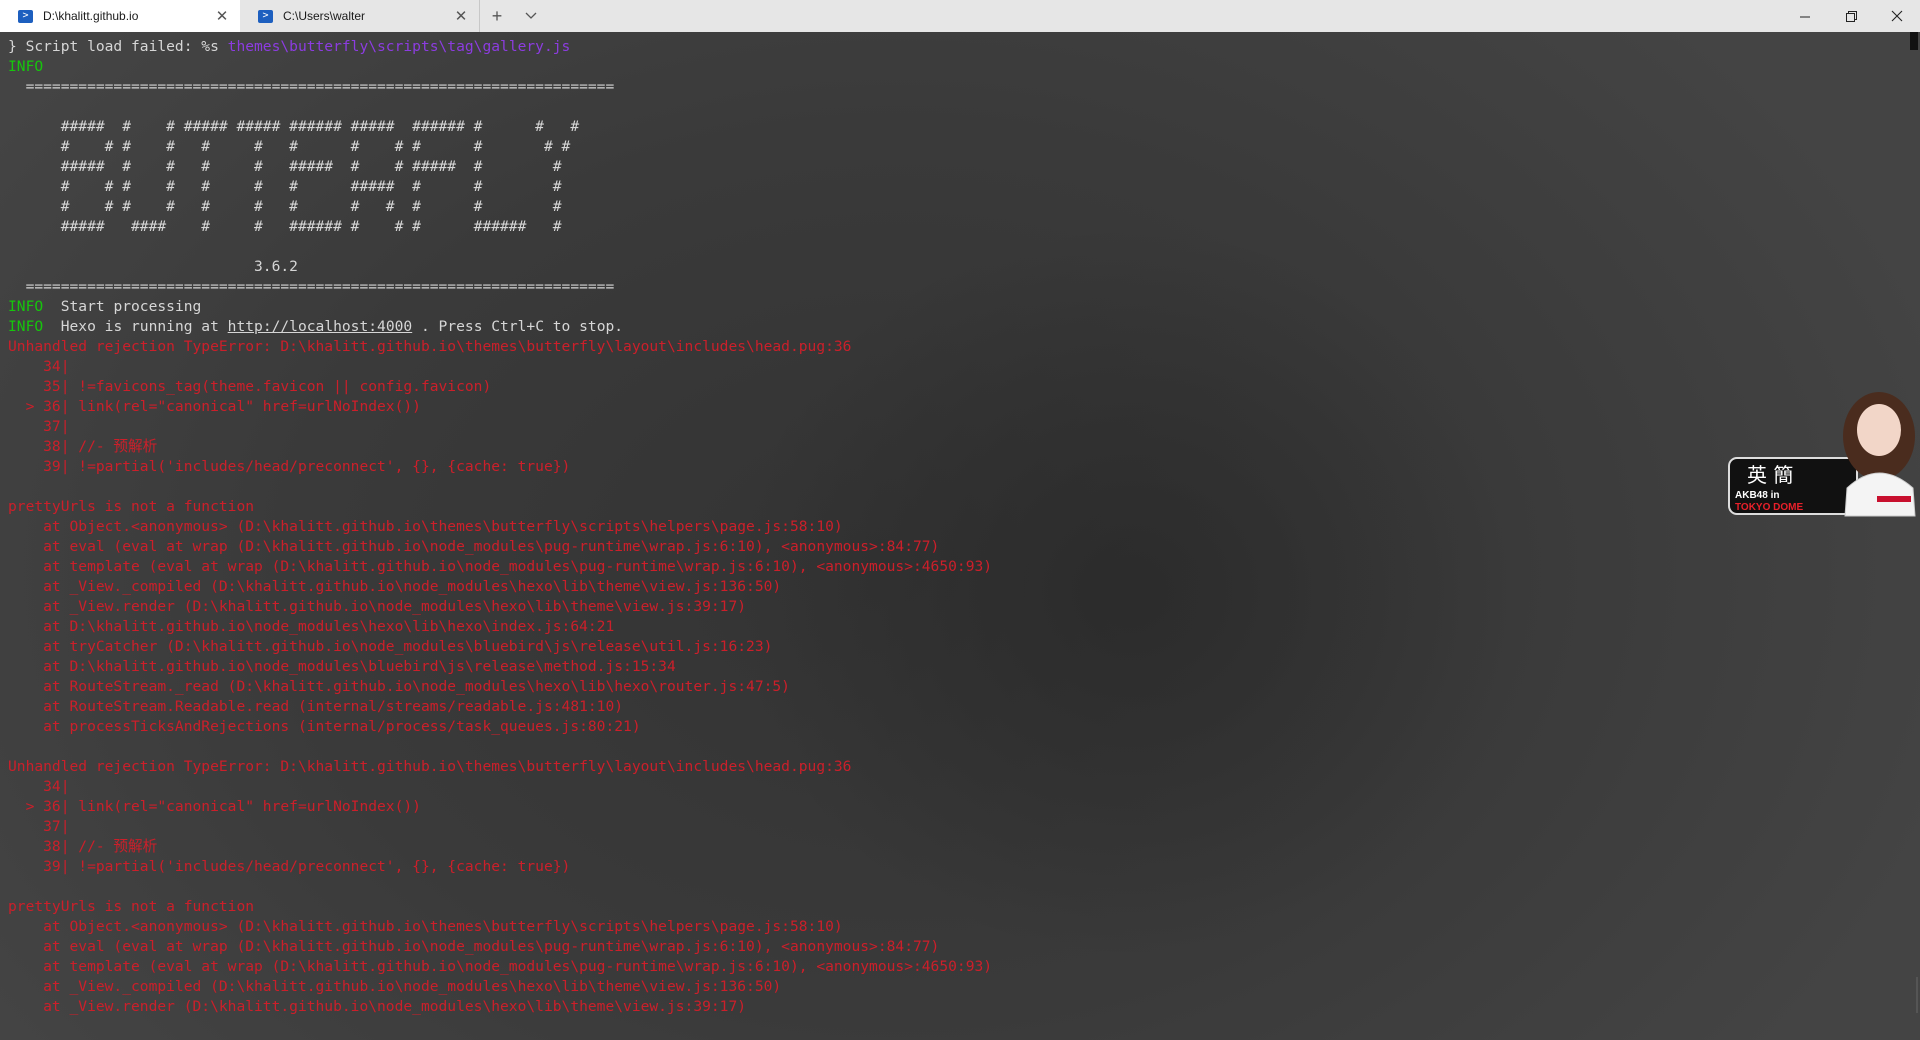  I want to click on tab-label: C:\Users\walter, so click(324, 16).